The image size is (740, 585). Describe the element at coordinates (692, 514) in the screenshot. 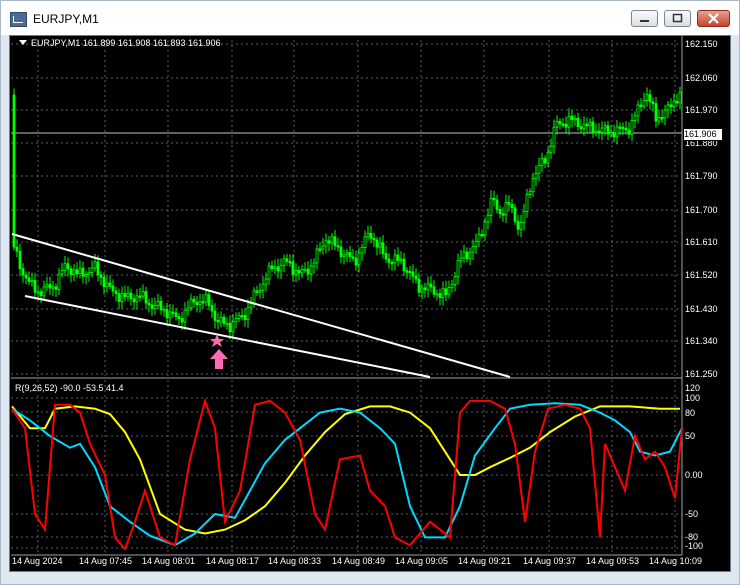

I see `indicator-tick-label: -50` at that location.